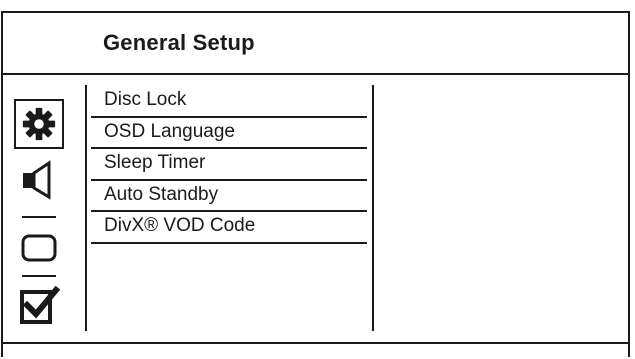 The height and width of the screenshot is (359, 635). What do you see at coordinates (169, 131) in the screenshot?
I see `menu-item-label: OSD Language` at bounding box center [169, 131].